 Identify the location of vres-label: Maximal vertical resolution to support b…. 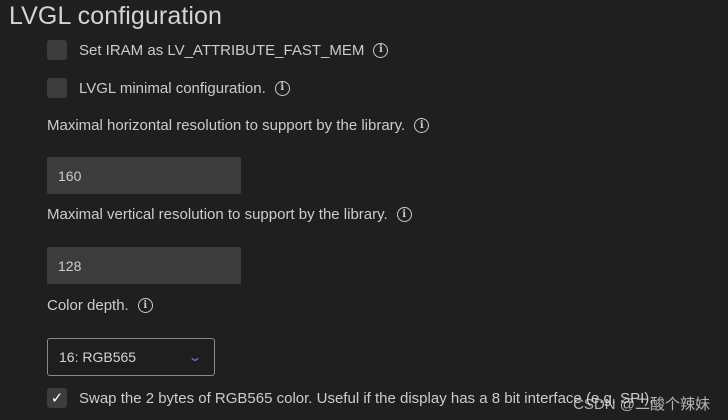
(217, 214).